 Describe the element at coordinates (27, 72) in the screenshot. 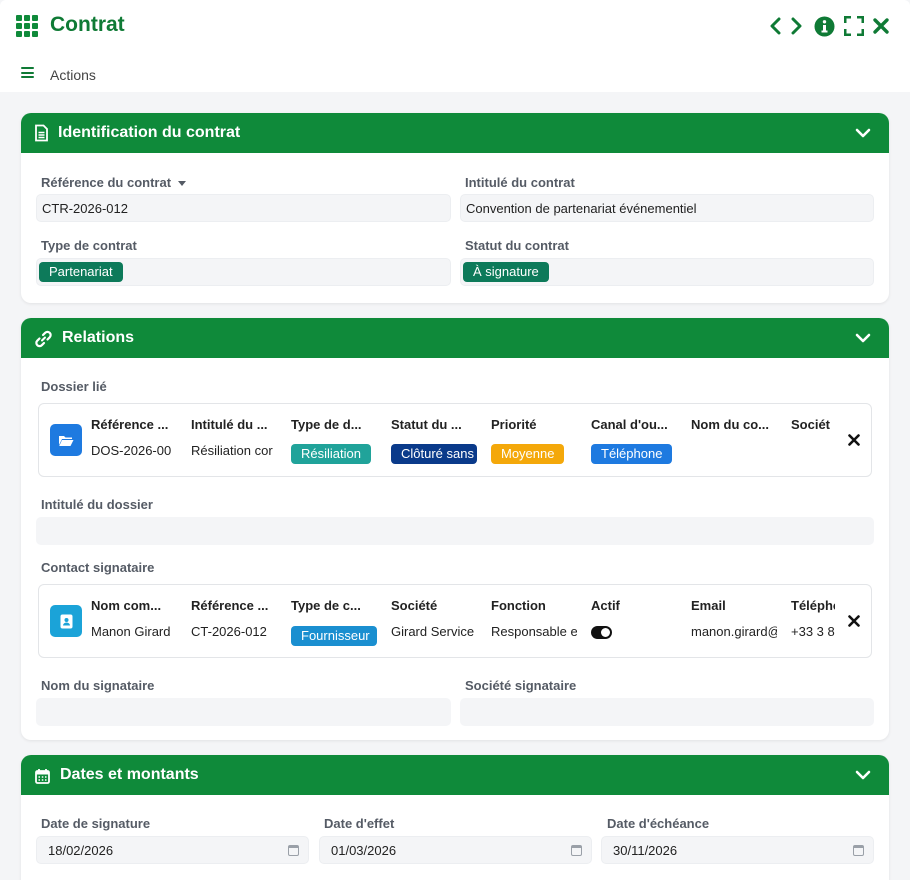

I see `menu-icon` at that location.